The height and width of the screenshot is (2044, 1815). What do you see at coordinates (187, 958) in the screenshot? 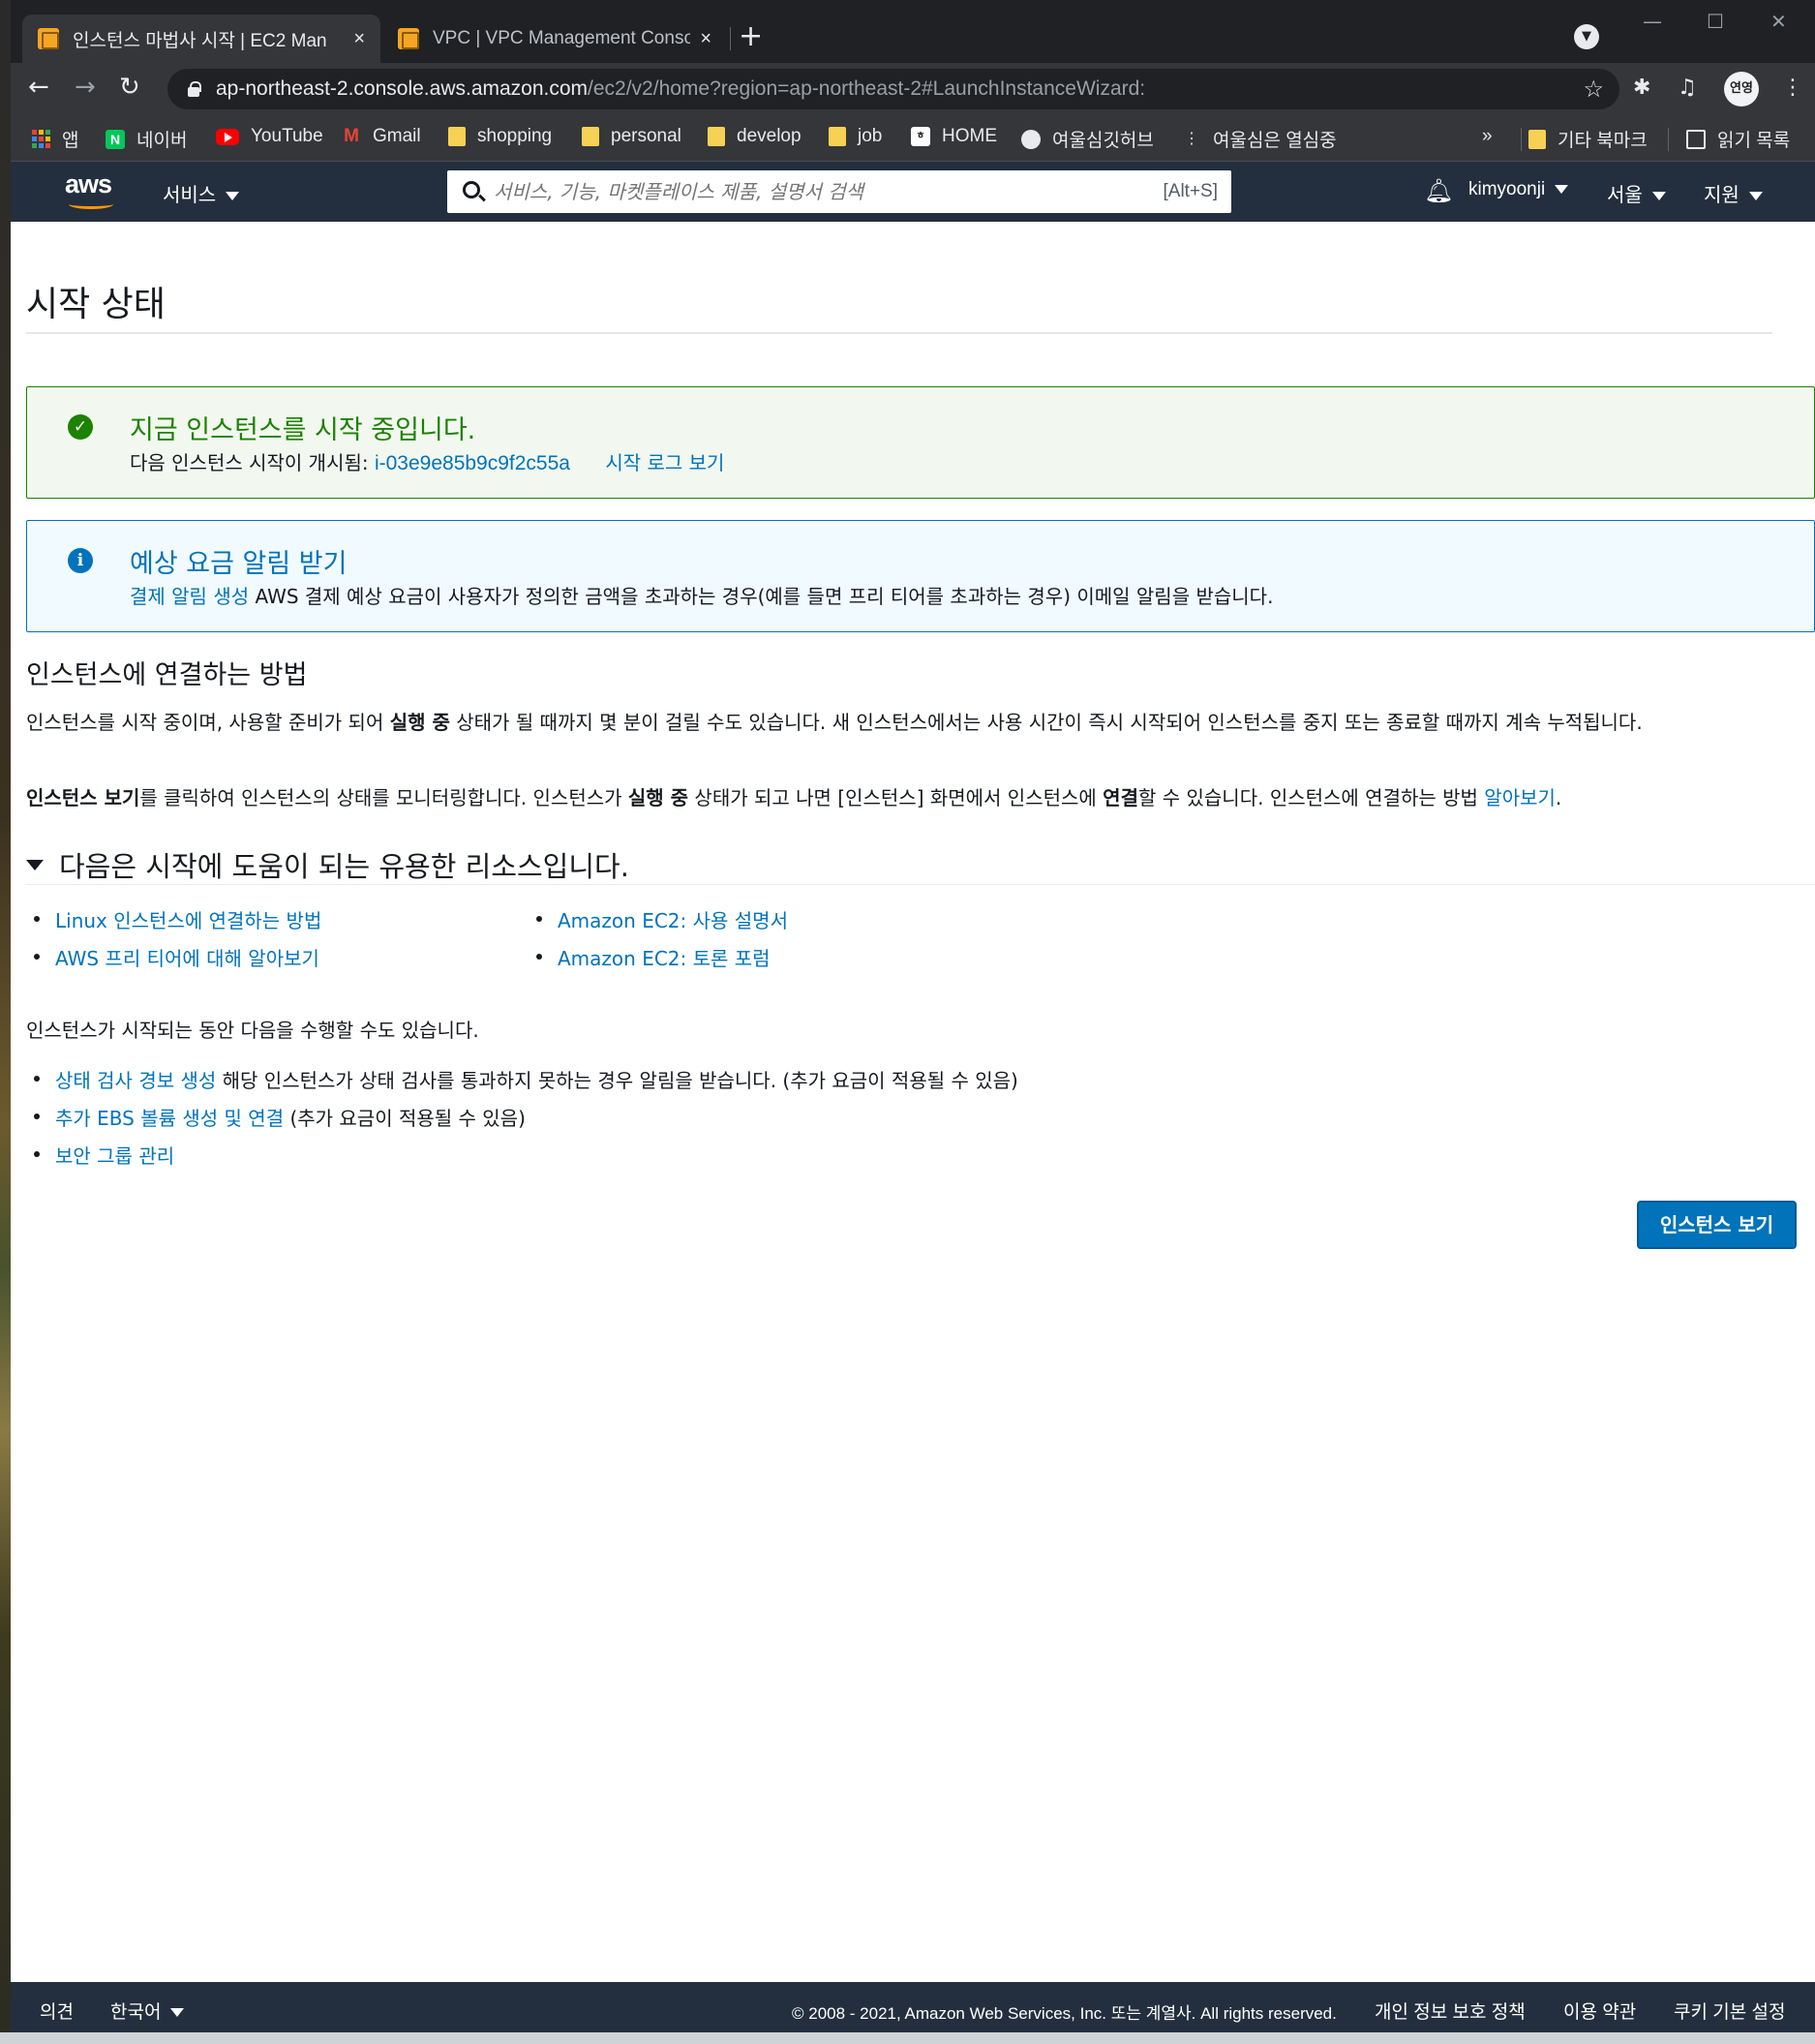
I see `free-tier-link: AWS 프리 티어에 대해 알아보기` at bounding box center [187, 958].